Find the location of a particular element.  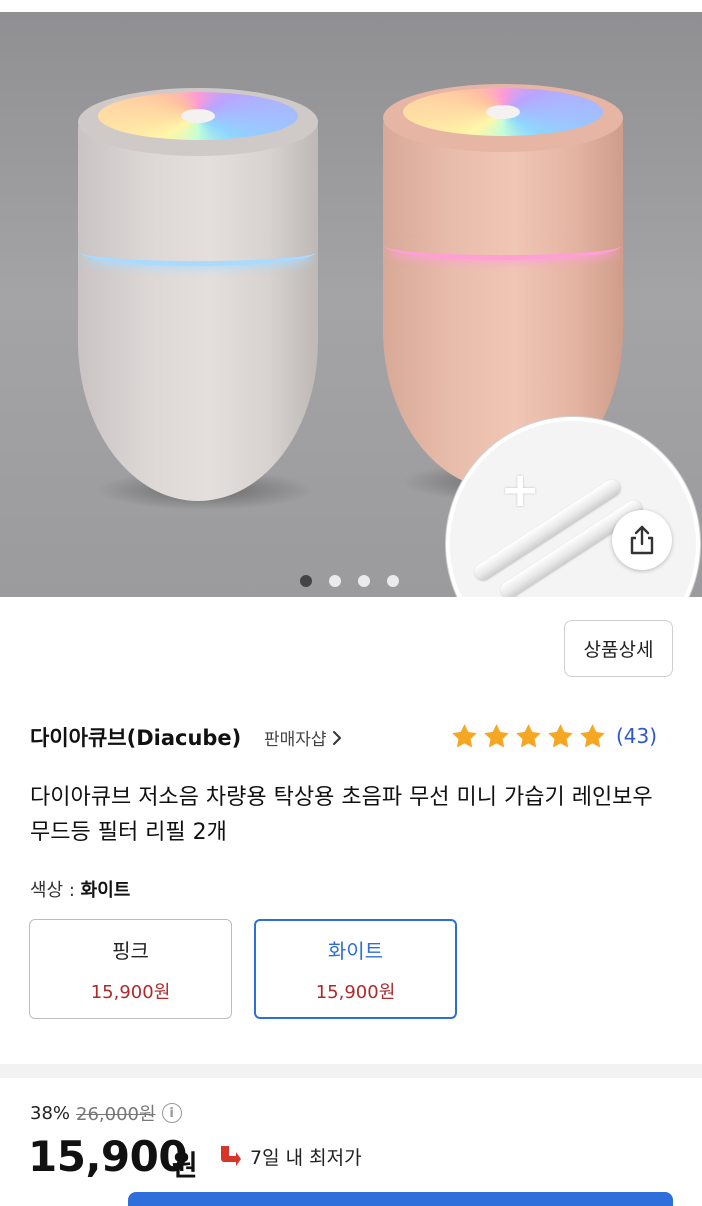

section-divider is located at coordinates (351, 1071).